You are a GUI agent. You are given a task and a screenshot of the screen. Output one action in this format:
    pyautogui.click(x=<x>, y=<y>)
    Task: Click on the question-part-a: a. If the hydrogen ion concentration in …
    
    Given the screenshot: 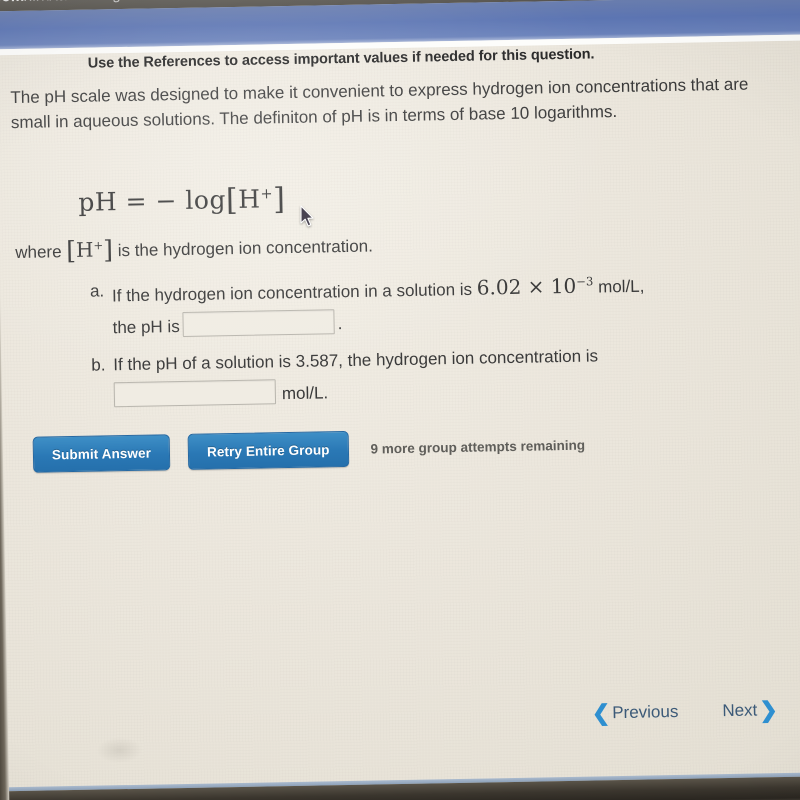 What is the action you would take?
    pyautogui.click(x=440, y=303)
    